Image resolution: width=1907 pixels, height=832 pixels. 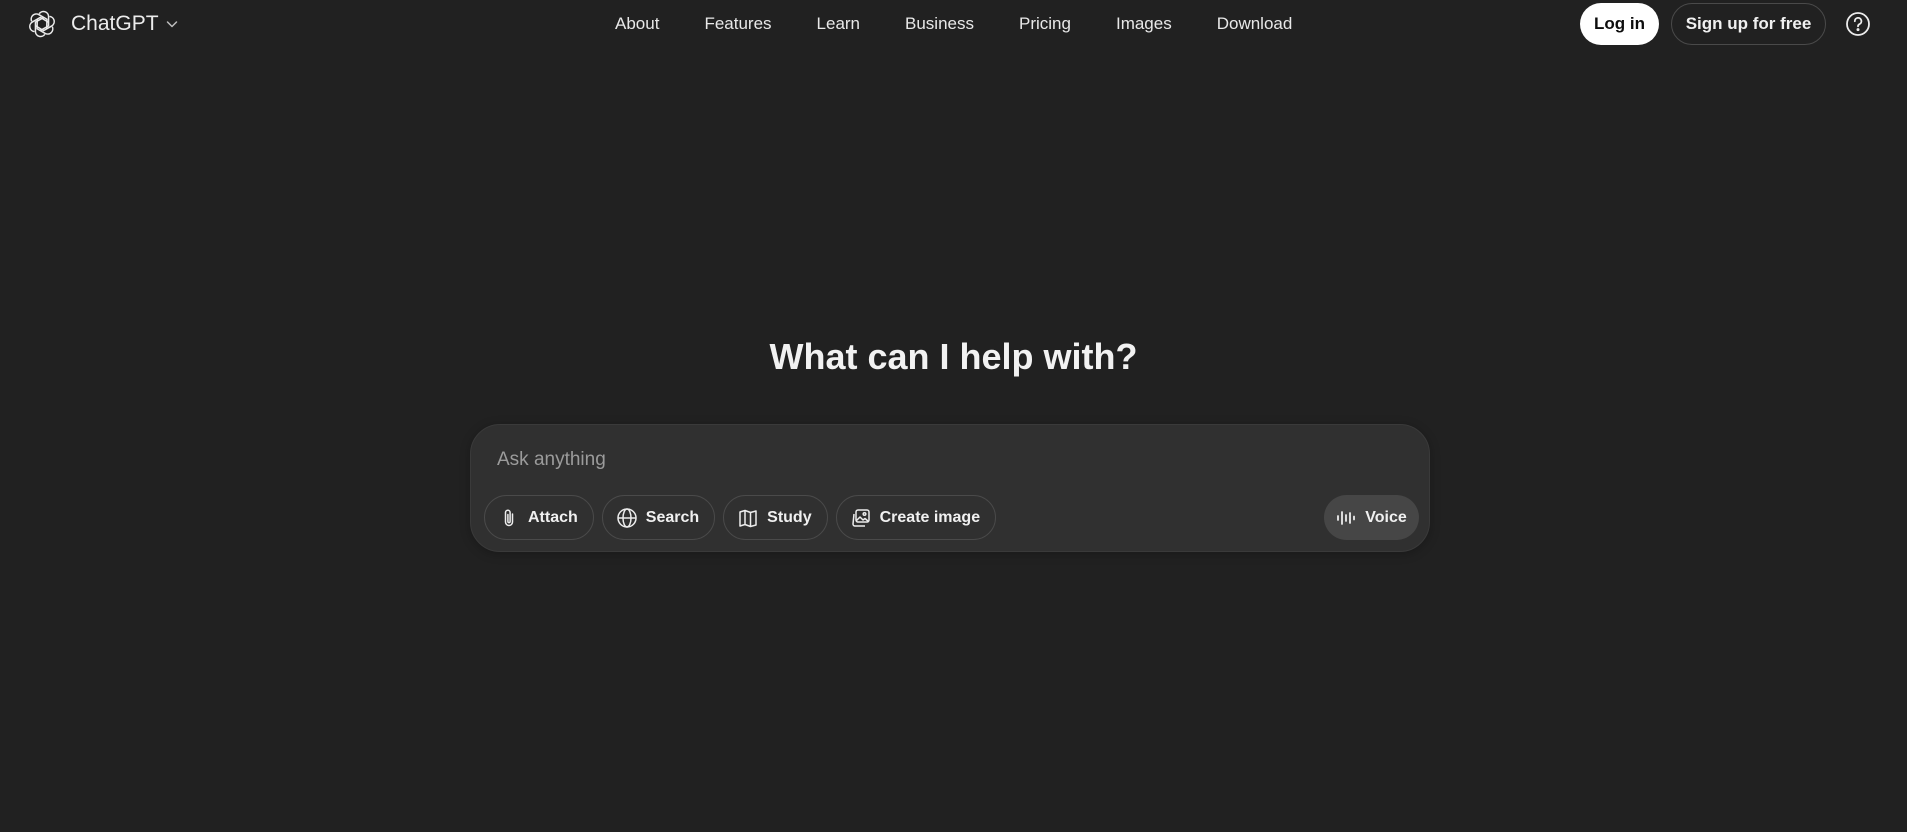 What do you see at coordinates (838, 24) in the screenshot?
I see `nav-learn: Learn` at bounding box center [838, 24].